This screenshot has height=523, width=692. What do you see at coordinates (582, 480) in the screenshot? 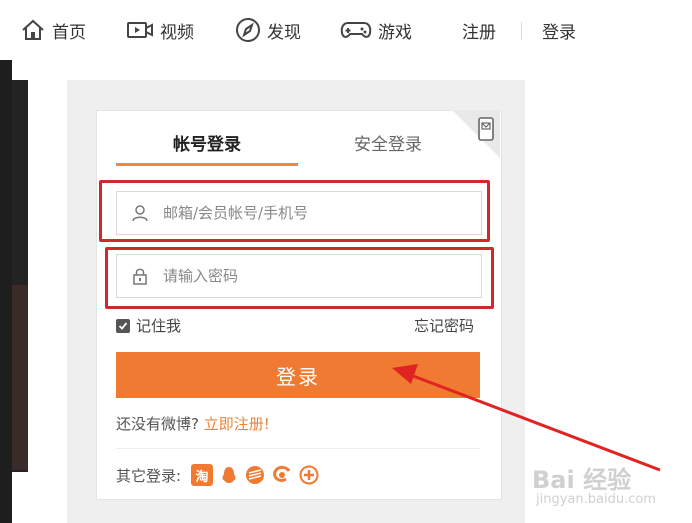
I see `baidu-watermark: Bai 经验` at bounding box center [582, 480].